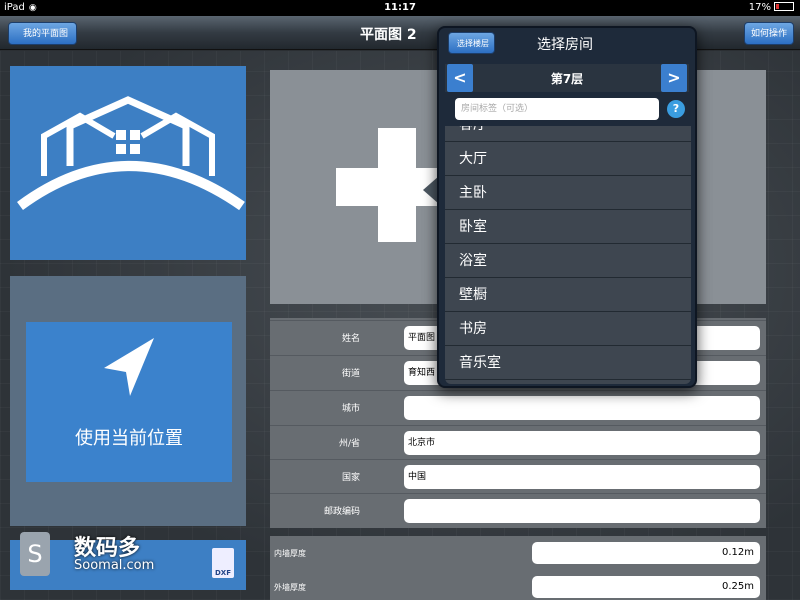 This screenshot has width=800, height=600. What do you see at coordinates (397, 185) in the screenshot?
I see `add-photo-icon-vertical` at bounding box center [397, 185].